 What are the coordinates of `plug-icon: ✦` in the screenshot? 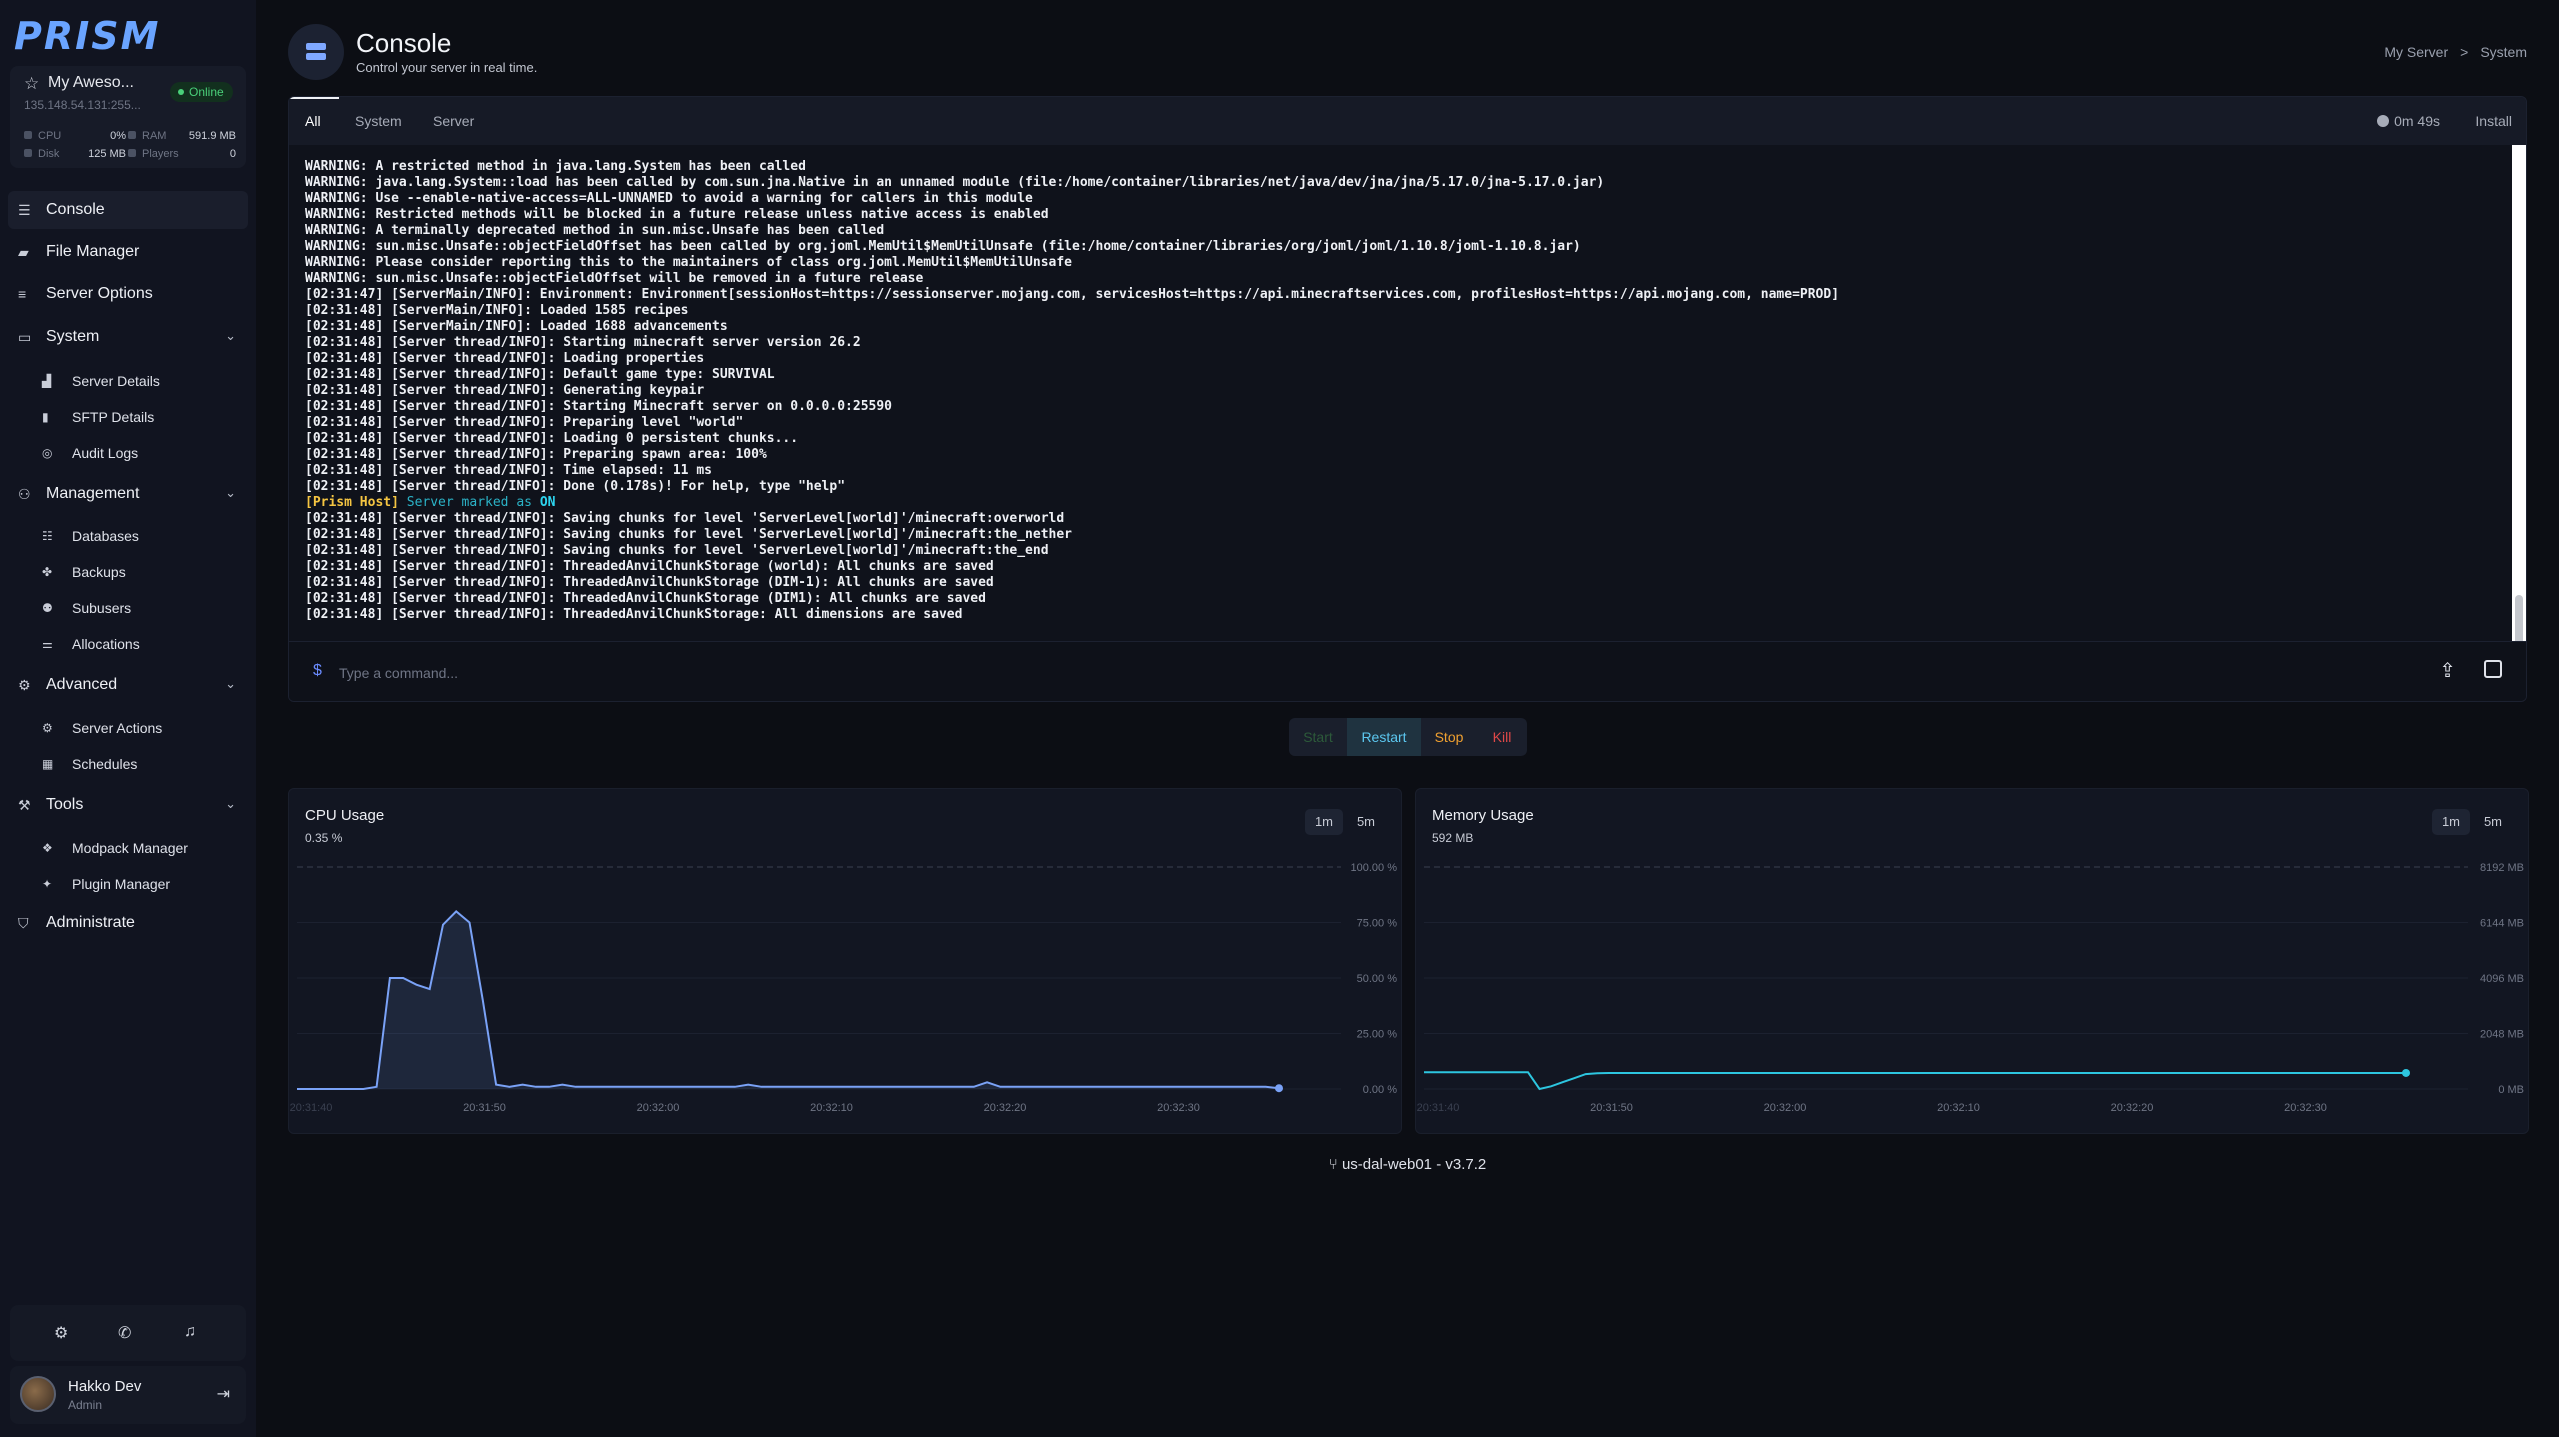 It's located at (47, 884).